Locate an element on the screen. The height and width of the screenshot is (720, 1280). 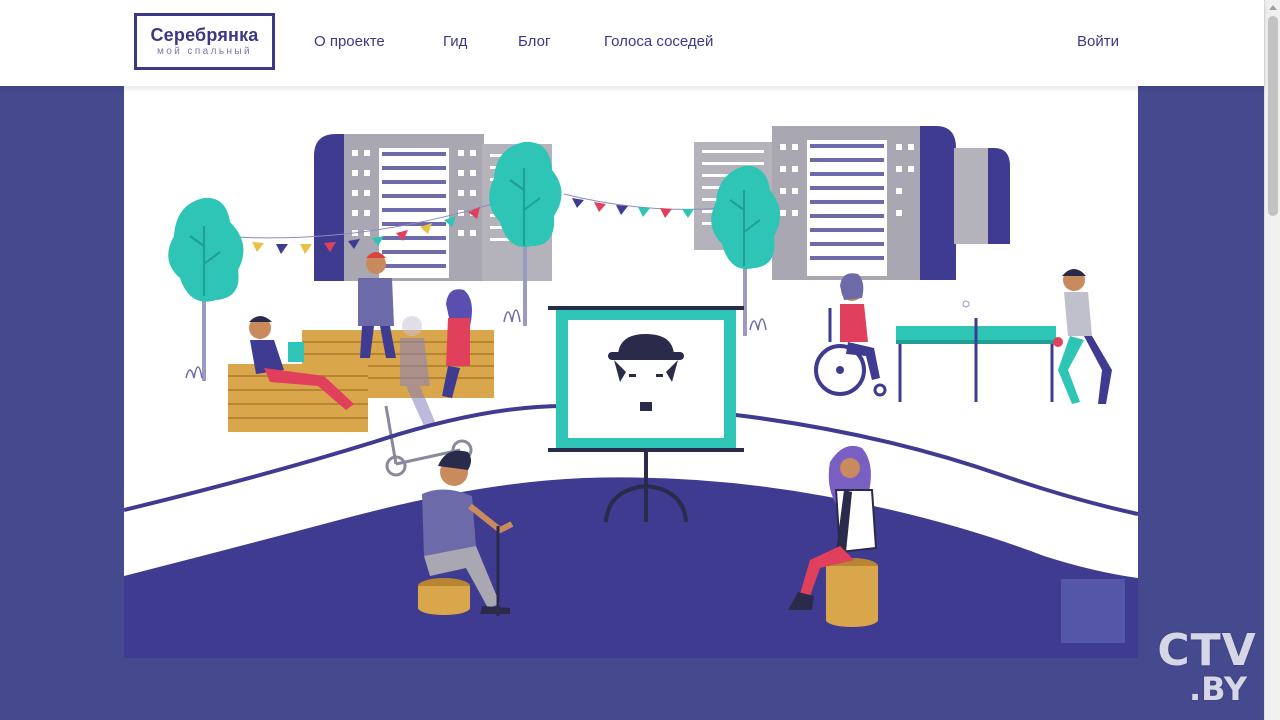
nav-about: О проекте is located at coordinates (349, 41).